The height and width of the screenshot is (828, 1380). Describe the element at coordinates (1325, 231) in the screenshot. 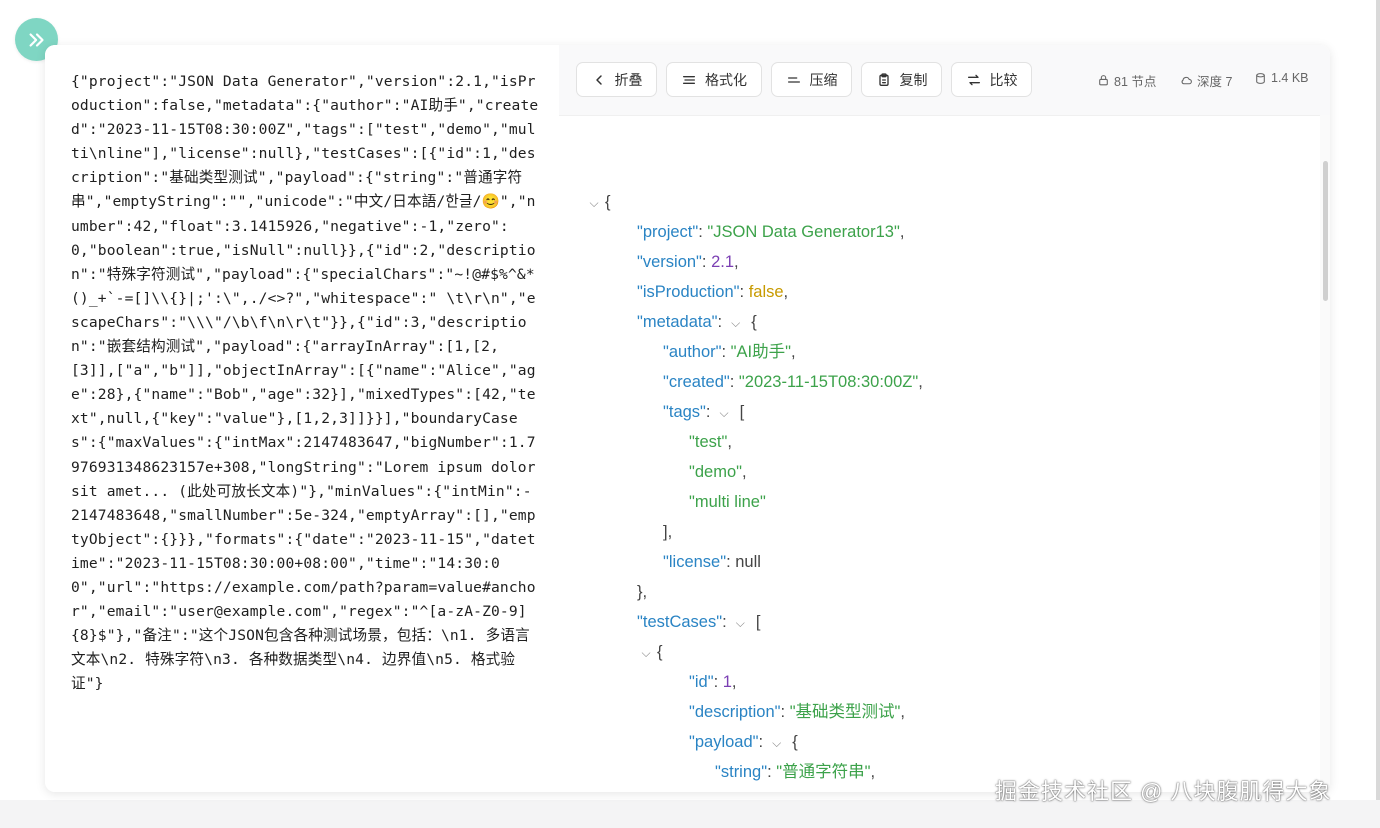

I see `tree-scrollbar-thumb` at that location.